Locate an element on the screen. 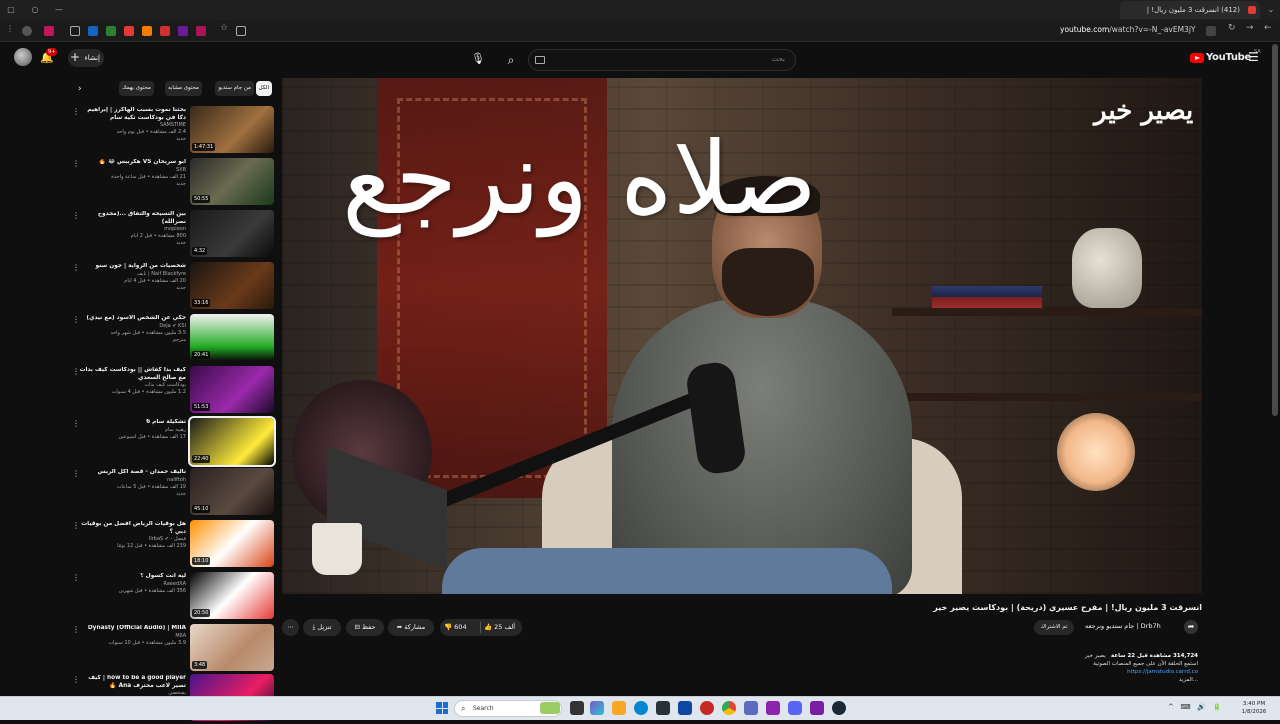 This screenshot has height=724, width=1280. chip-similar: محتوى مشابه is located at coordinates (183, 88).